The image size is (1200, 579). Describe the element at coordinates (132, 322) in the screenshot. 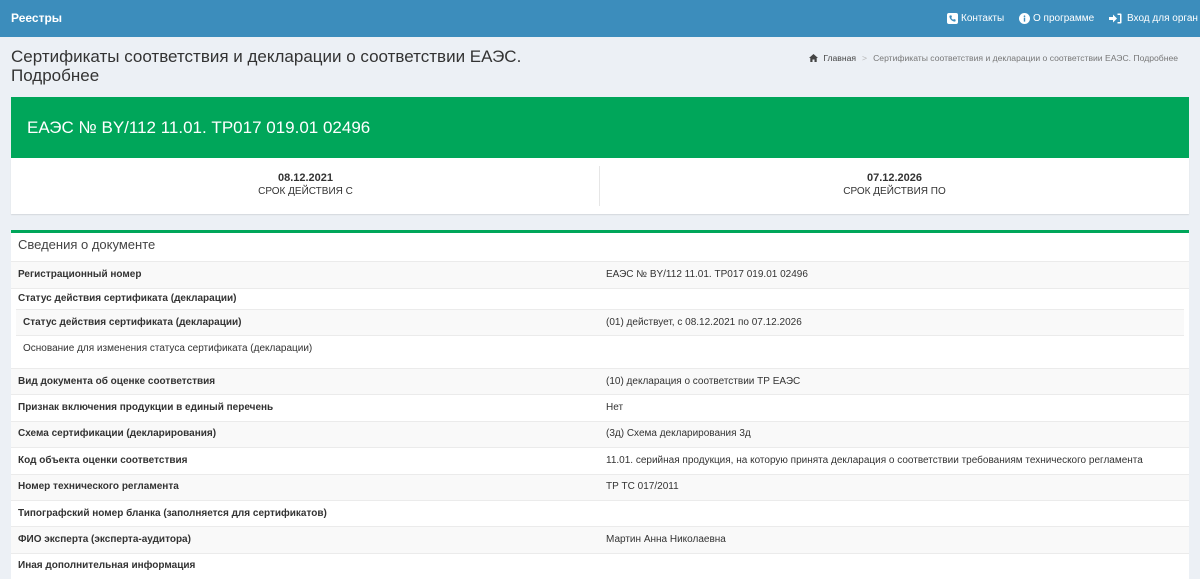

I see `row-label: Статус действия сертификата (декларации)` at that location.